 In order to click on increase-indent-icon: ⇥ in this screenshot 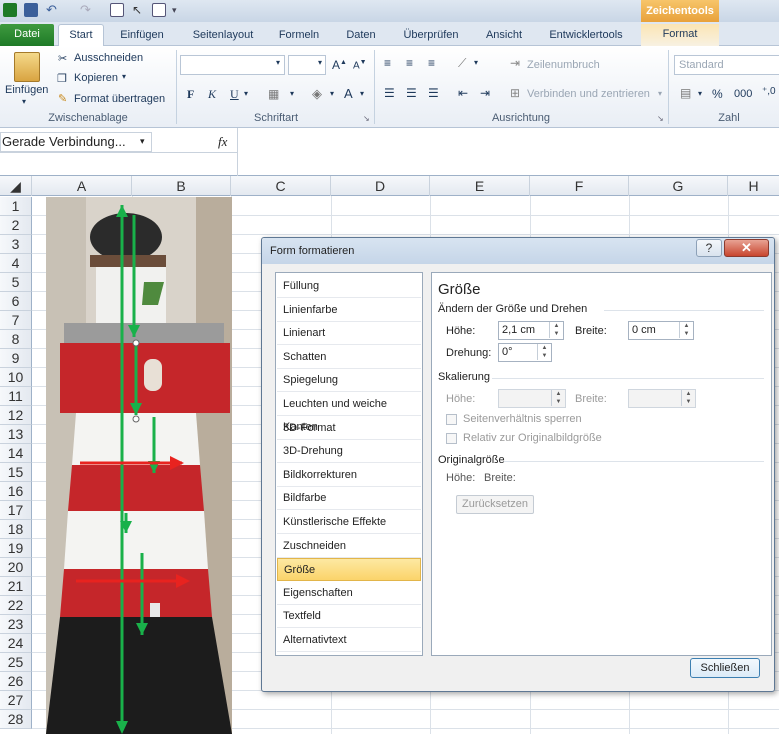, I will do `click(485, 93)`.